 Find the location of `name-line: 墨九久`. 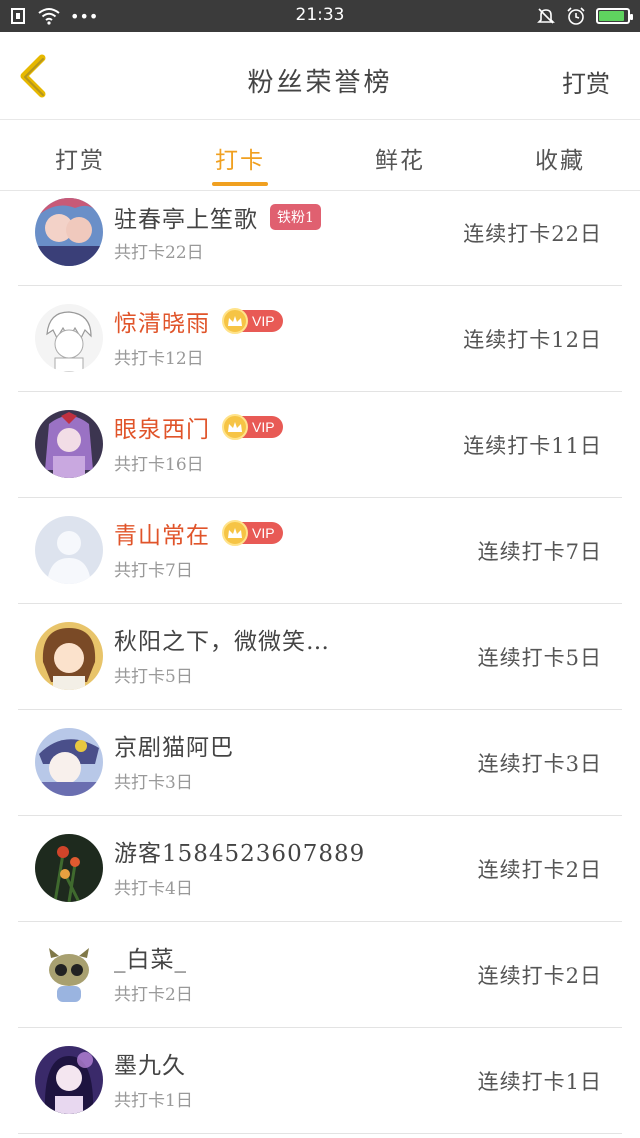

name-line: 墨九久 is located at coordinates (150, 1063).